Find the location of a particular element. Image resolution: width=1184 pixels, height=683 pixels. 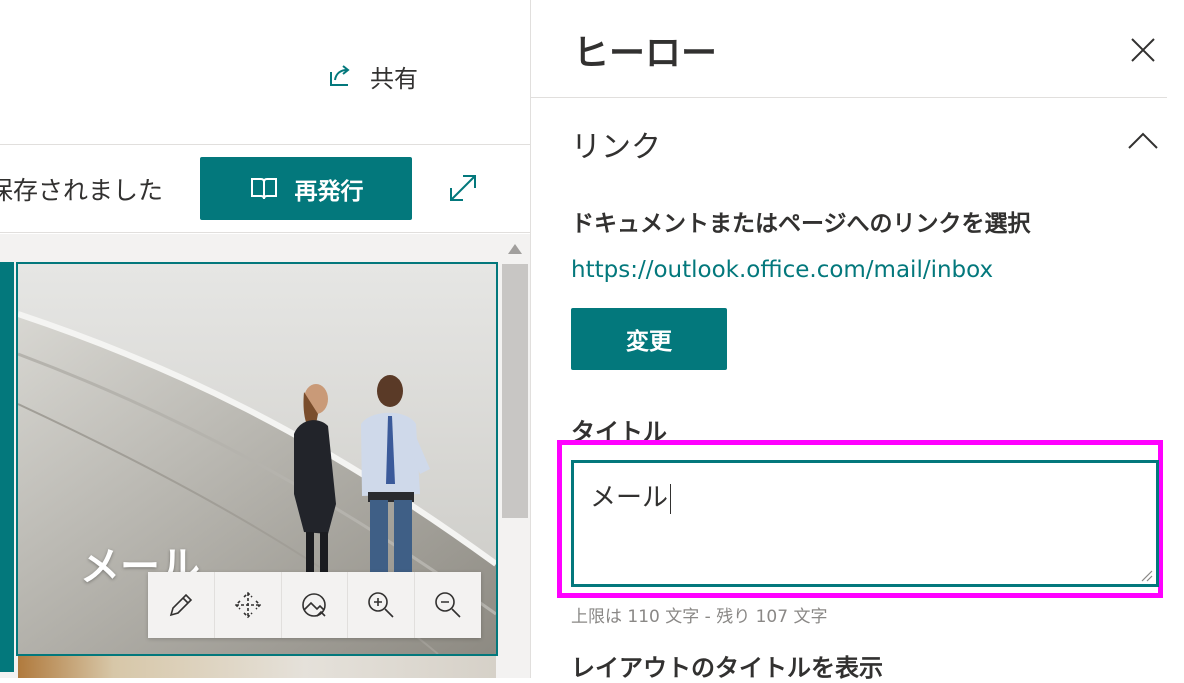

image-toolbar is located at coordinates (314, 605).